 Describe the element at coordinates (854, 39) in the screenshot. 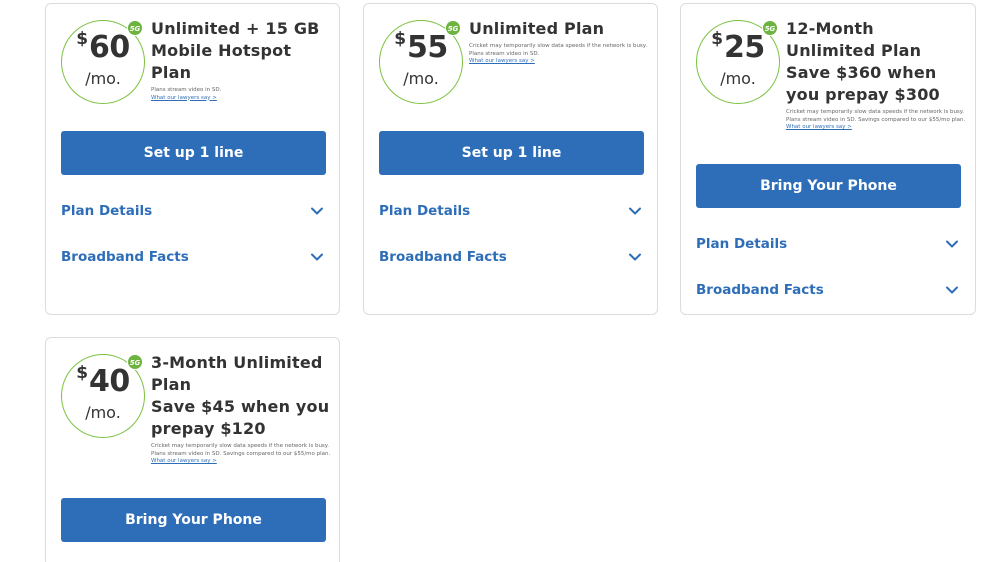

I see `plan-title: 12-Month Unlimited Plan` at that location.